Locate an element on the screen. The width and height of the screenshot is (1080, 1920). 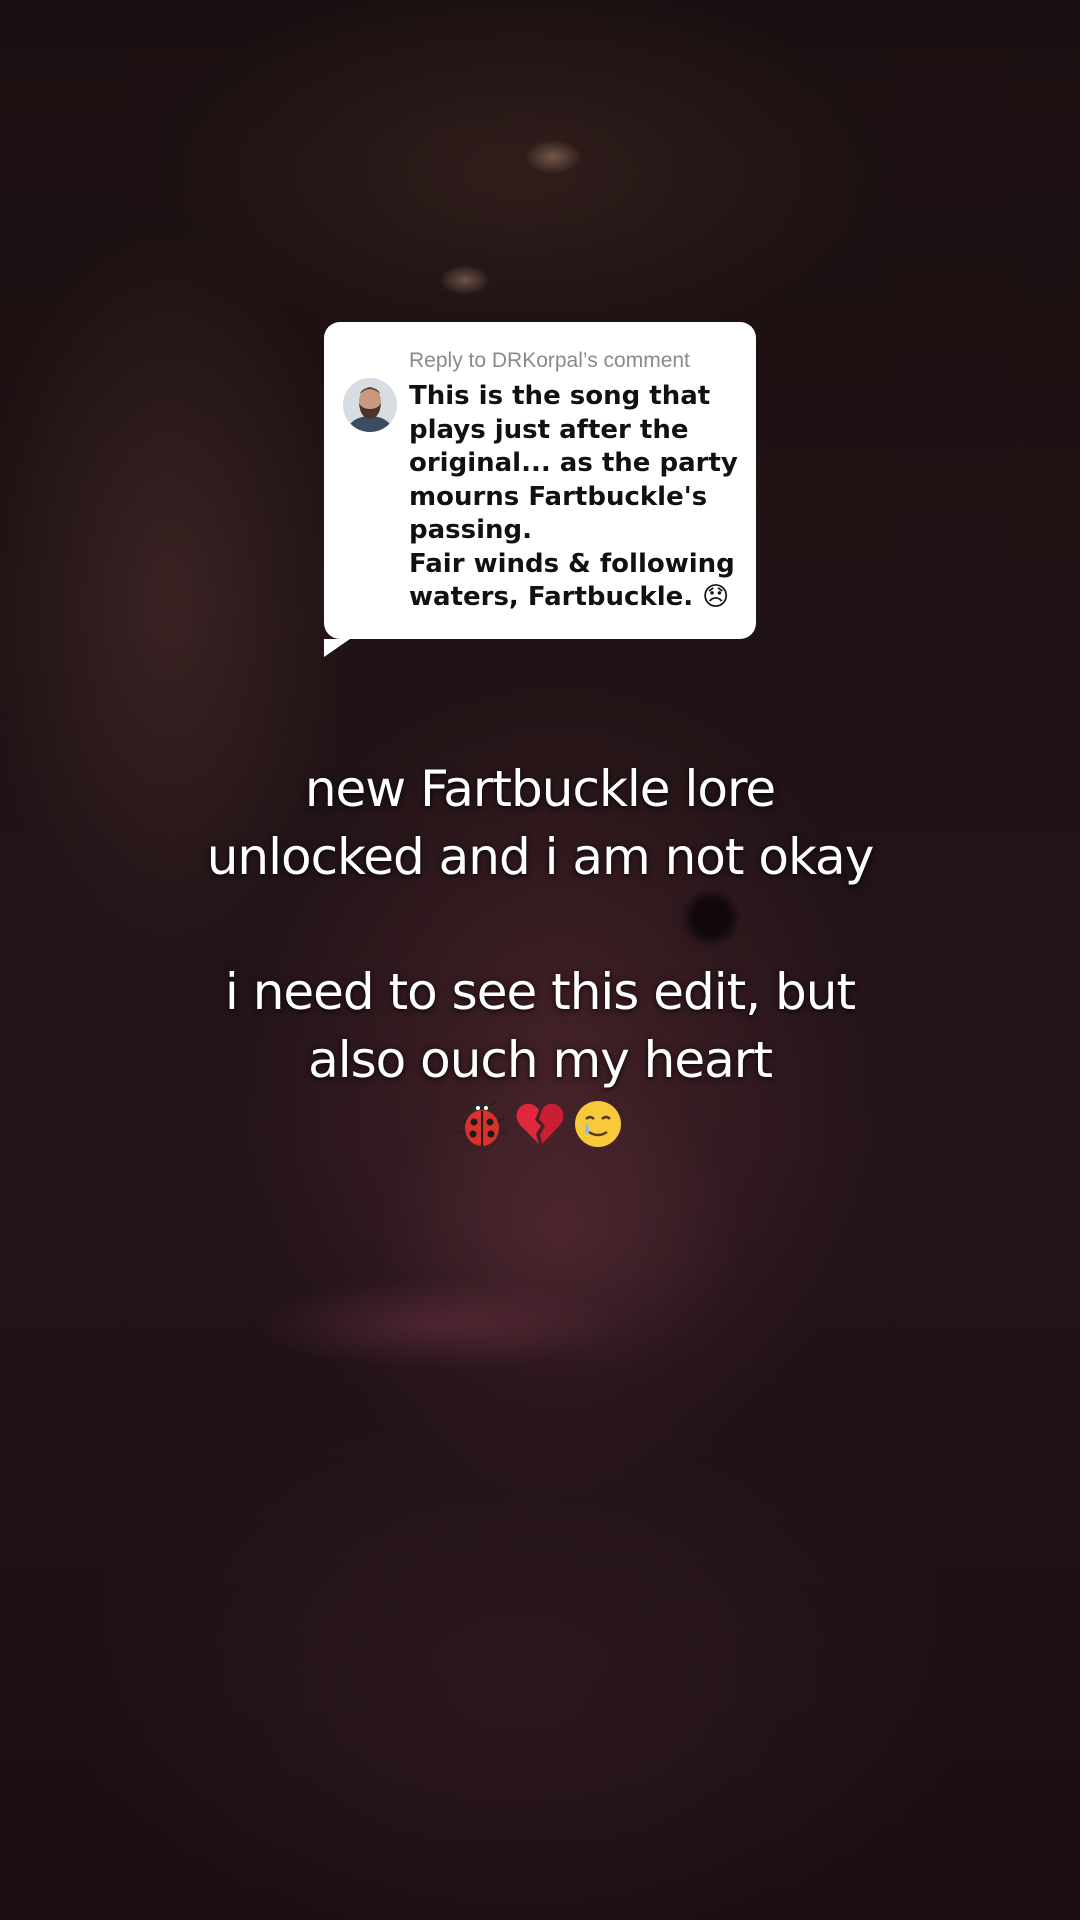
reply-comment-line: passing. is located at coordinates (471, 530).